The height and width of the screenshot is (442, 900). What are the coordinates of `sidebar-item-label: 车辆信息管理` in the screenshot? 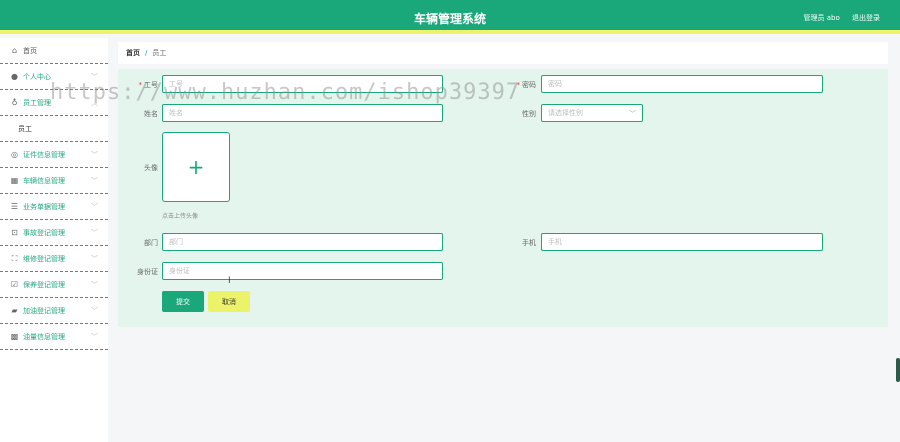 It's located at (44, 180).